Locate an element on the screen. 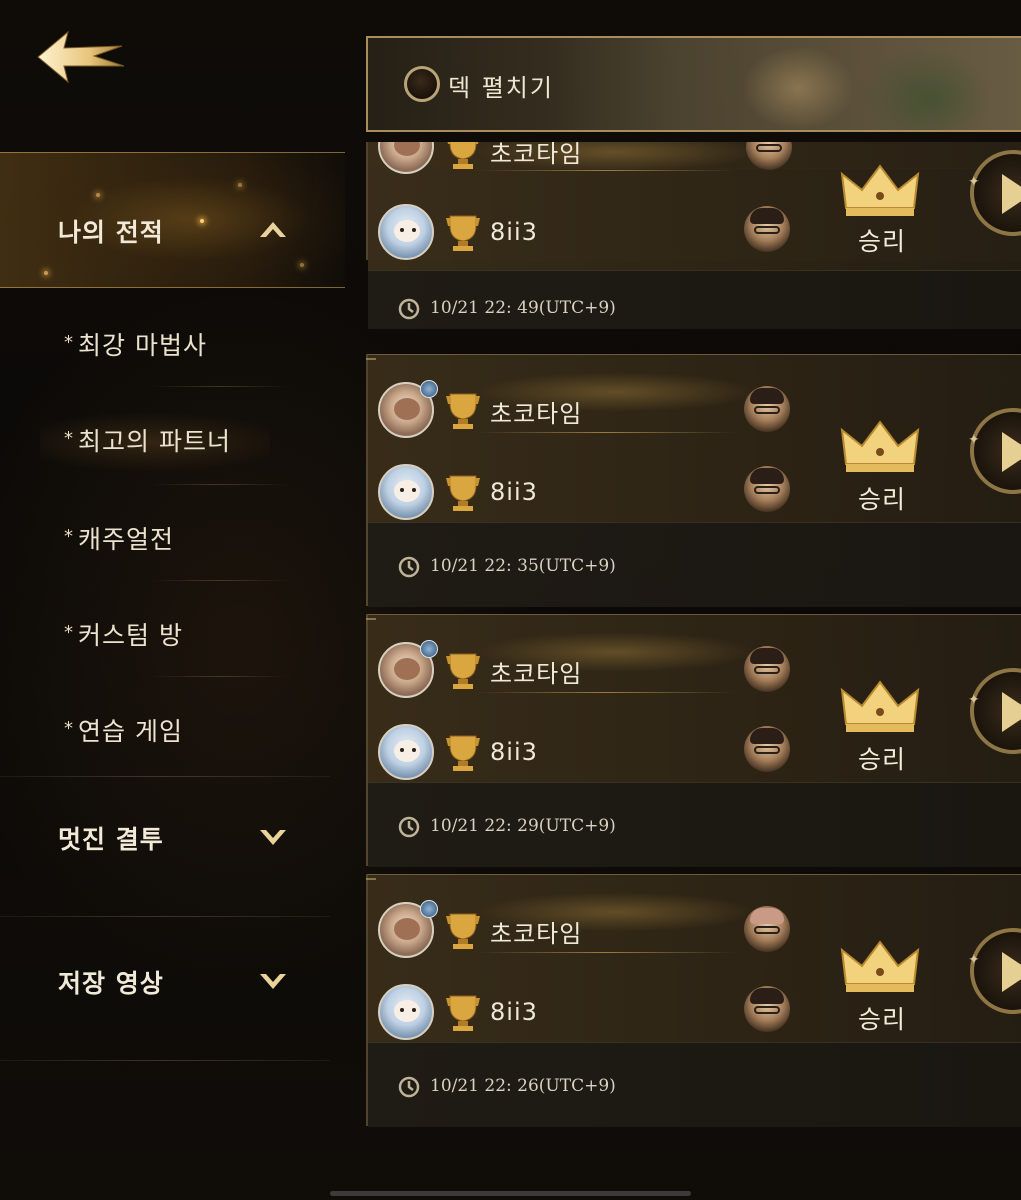 The image size is (1021, 1200). nav-item-strongest-wizard: * 최강 마법사 is located at coordinates (172, 346).